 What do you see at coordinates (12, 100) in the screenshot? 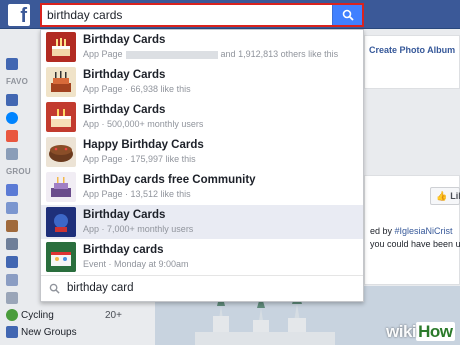
I see `news-feed-icon` at bounding box center [12, 100].